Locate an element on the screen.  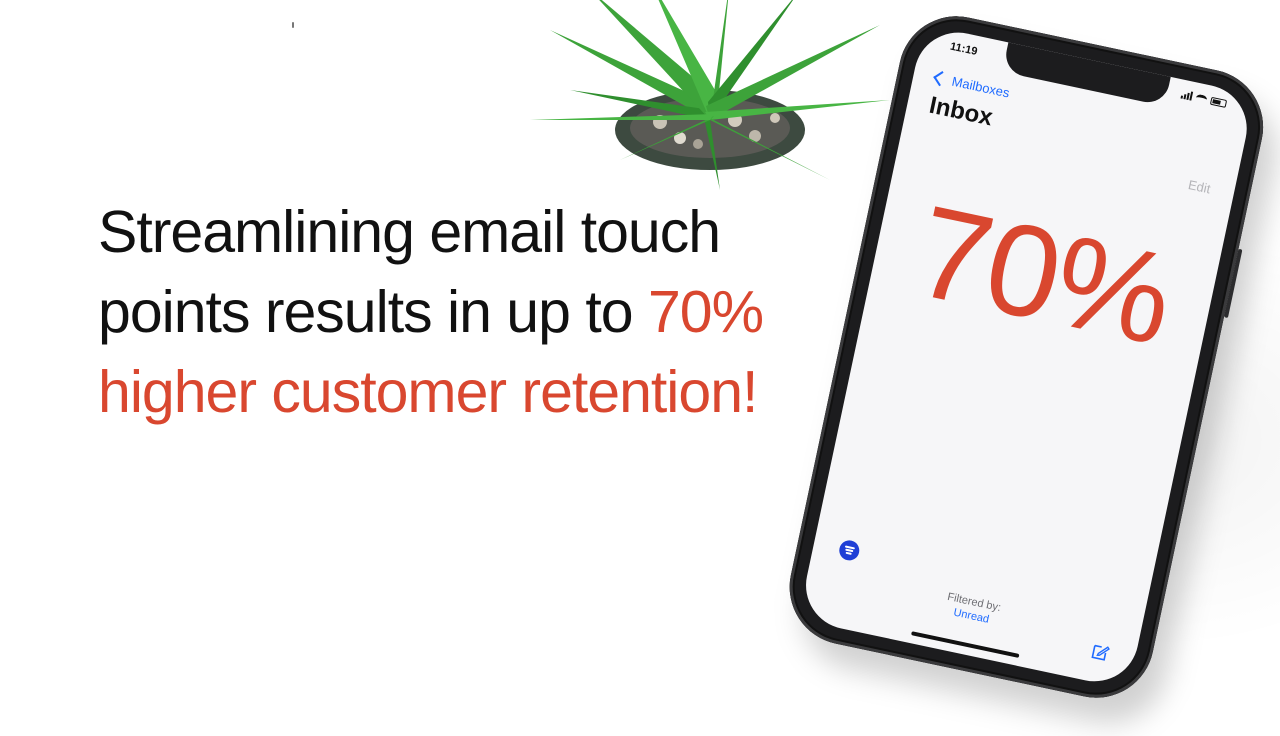
signal-icon is located at coordinates (1187, 95).